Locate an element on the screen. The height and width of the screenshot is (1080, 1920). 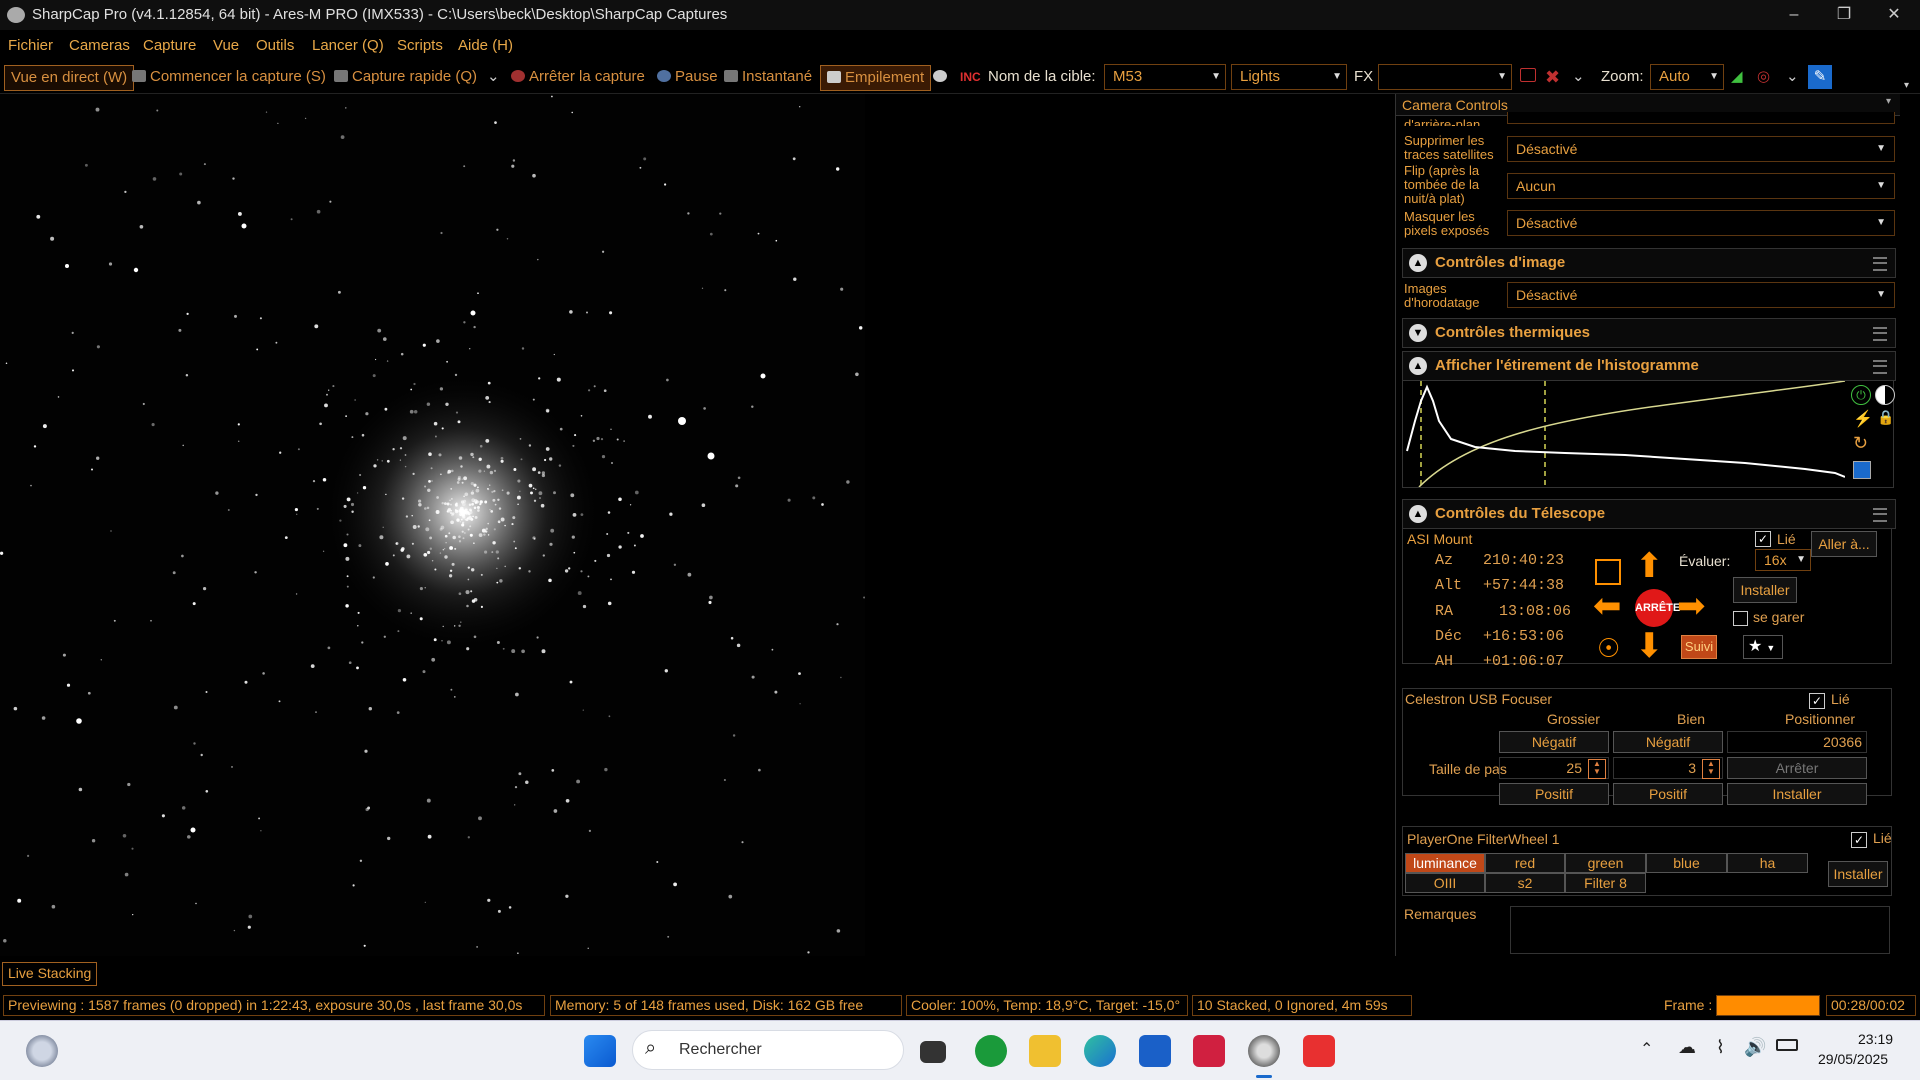
histogram-box: ⏻ ⚡ 🔒 ↻ is located at coordinates (1648, 434).